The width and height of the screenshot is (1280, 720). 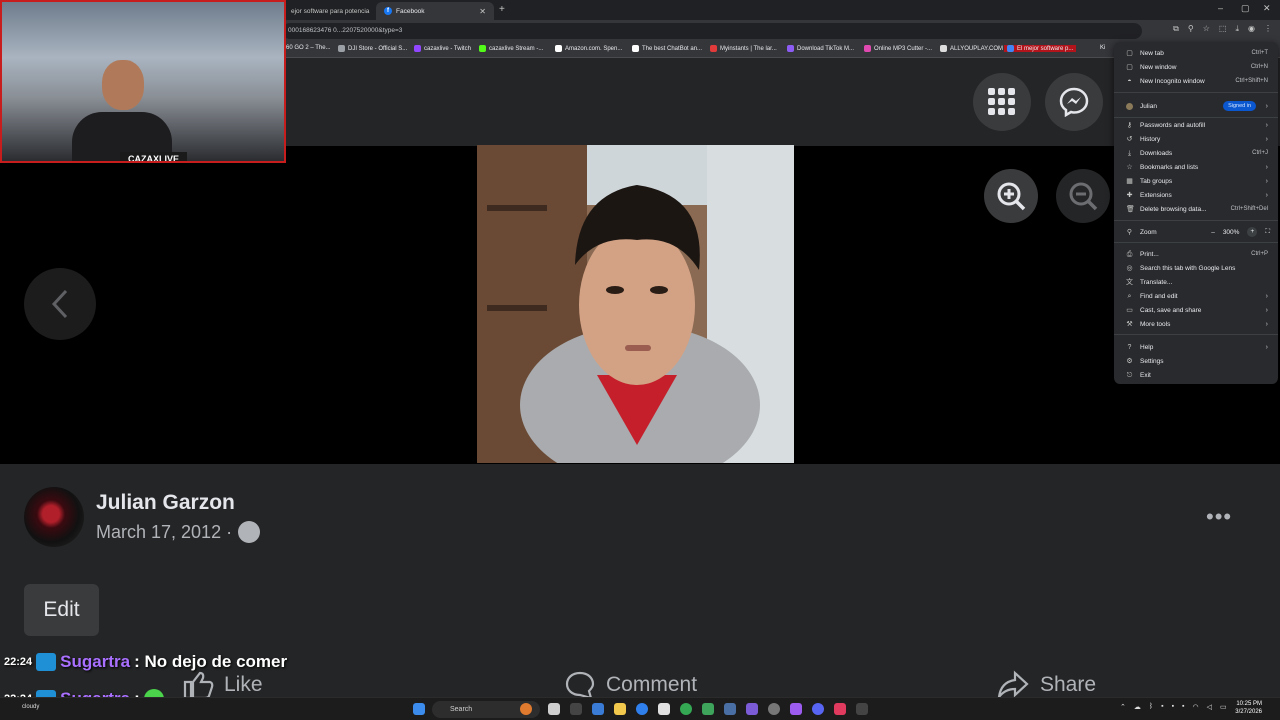 I want to click on menu-item-exit: ⎋ Exit, so click(x=1196, y=375).